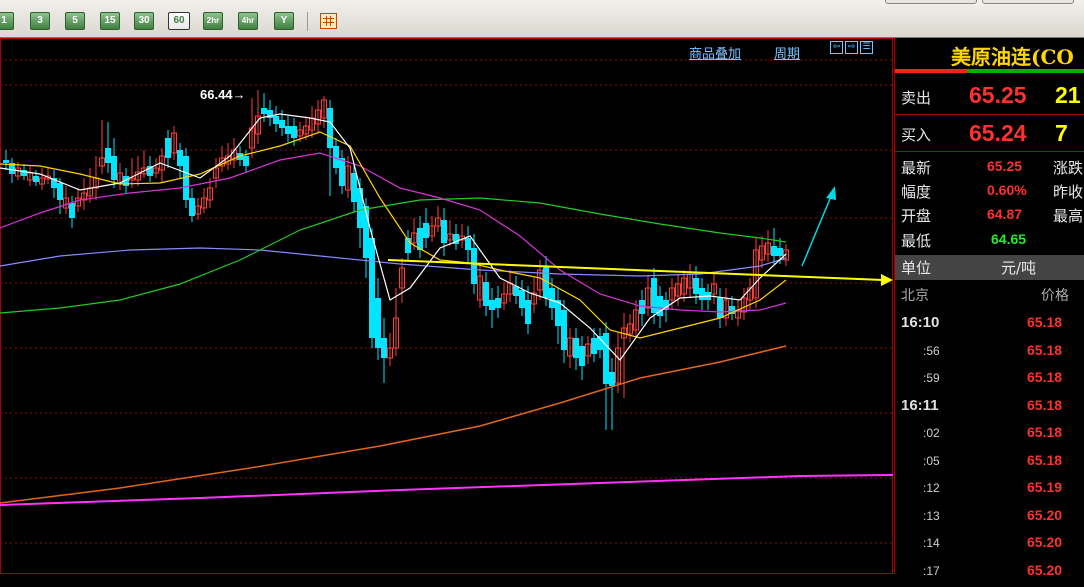  I want to click on tick-row: :17 65.20, so click(989, 573).